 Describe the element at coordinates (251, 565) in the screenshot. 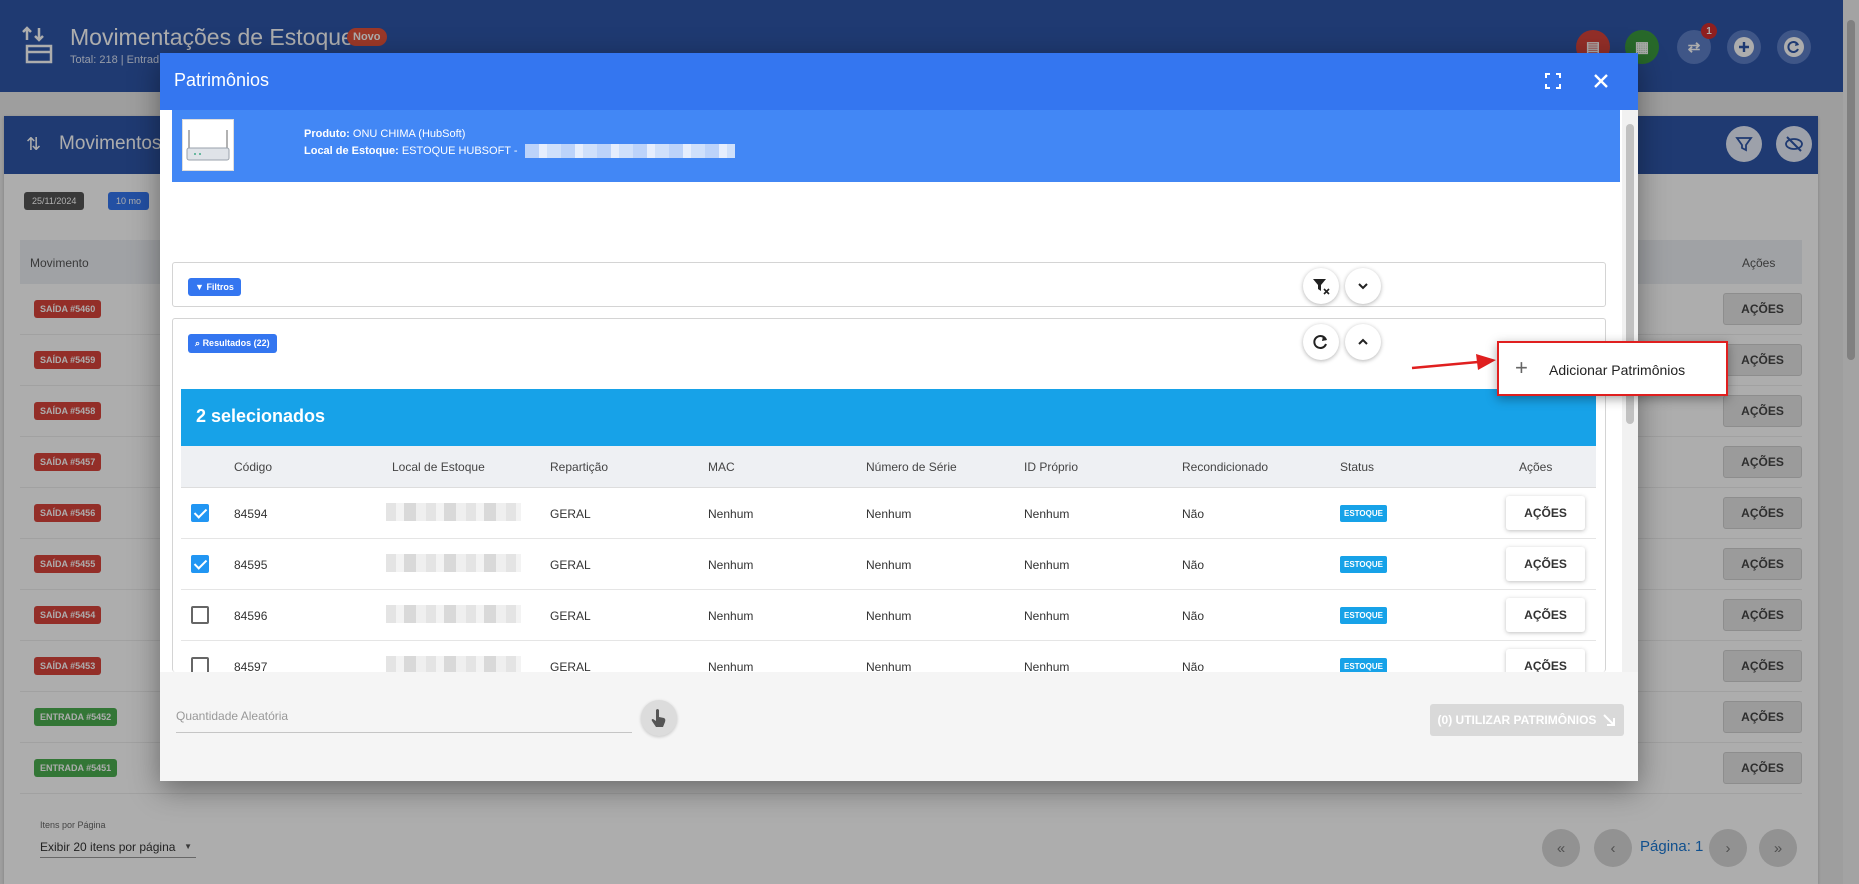

I see `cell-codigo: 84595` at that location.